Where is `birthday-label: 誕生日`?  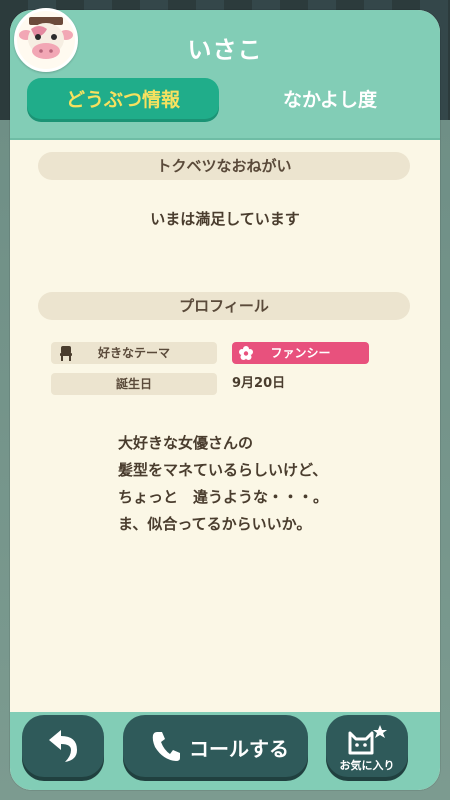
birthday-label: 誕生日 is located at coordinates (134, 384).